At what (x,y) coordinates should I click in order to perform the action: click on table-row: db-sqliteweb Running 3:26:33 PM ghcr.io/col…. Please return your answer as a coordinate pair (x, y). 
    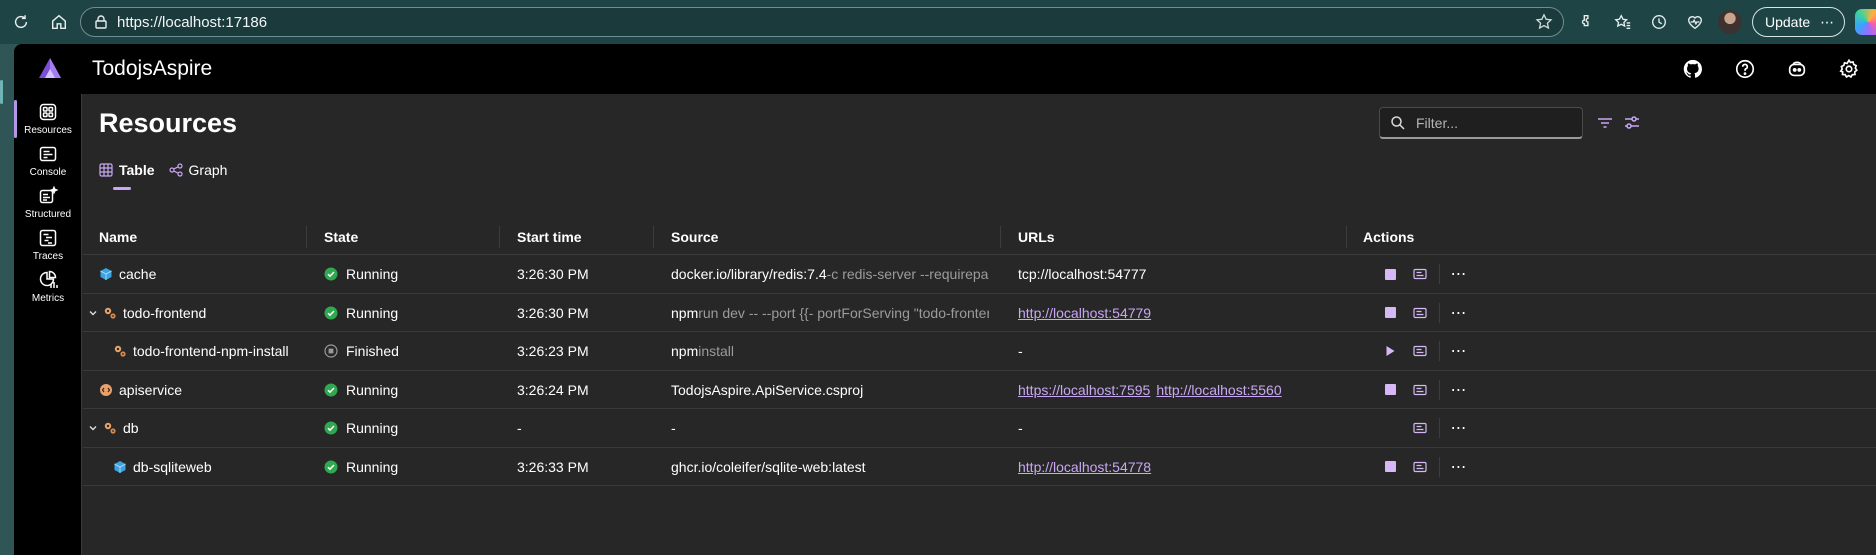
    Looking at the image, I should click on (979, 467).